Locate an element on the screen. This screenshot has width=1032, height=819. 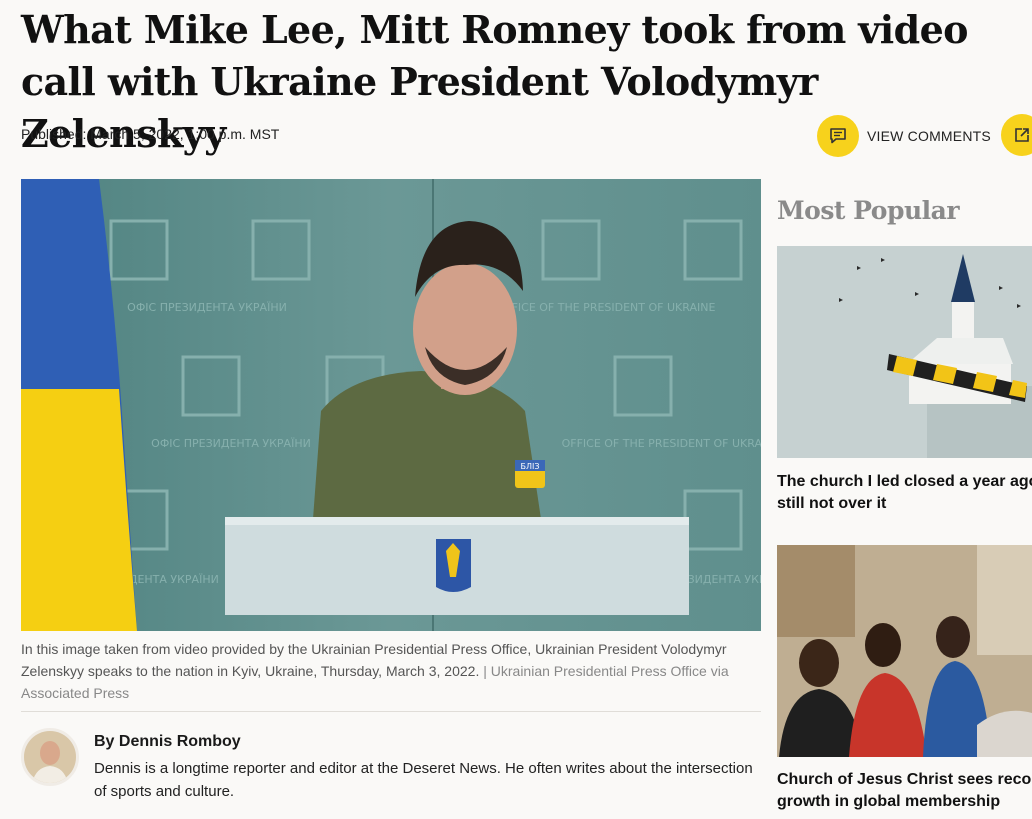
patch-text: БЛІЗ is located at coordinates (530, 466).